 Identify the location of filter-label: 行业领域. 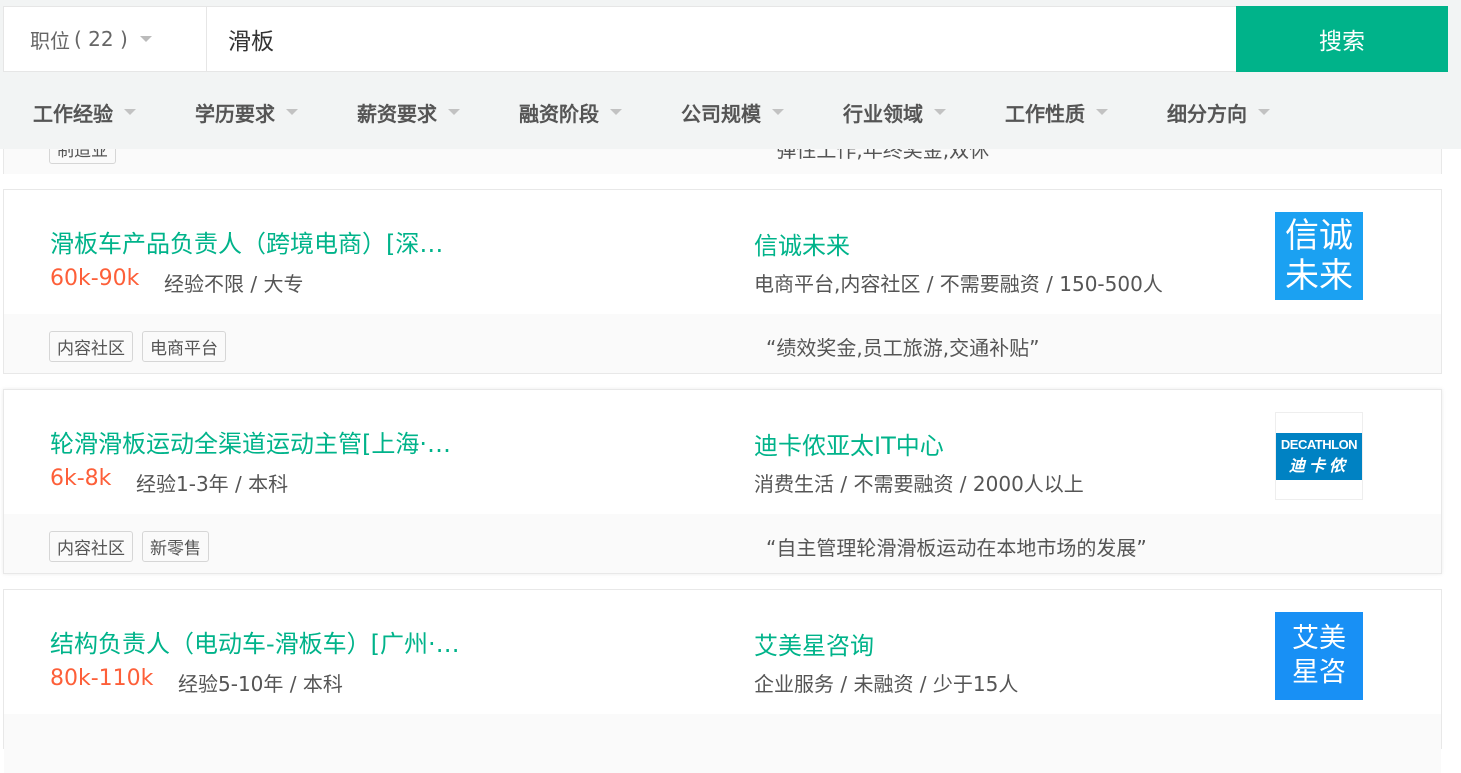
(883, 113).